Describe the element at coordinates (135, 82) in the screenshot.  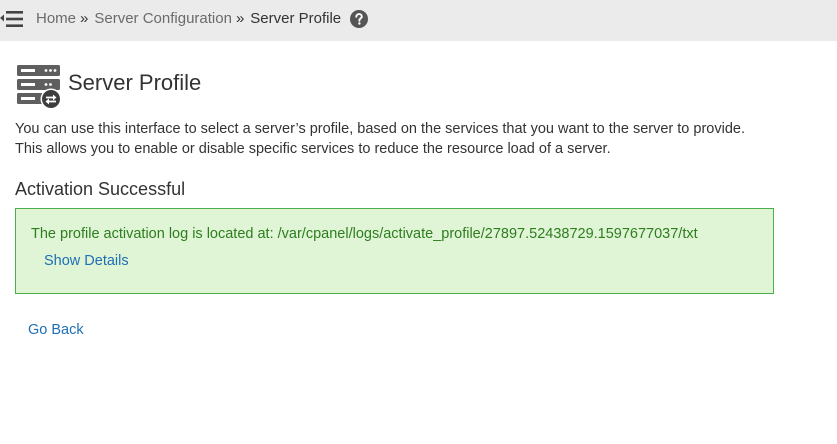
I see `page-title: Server Profile` at that location.